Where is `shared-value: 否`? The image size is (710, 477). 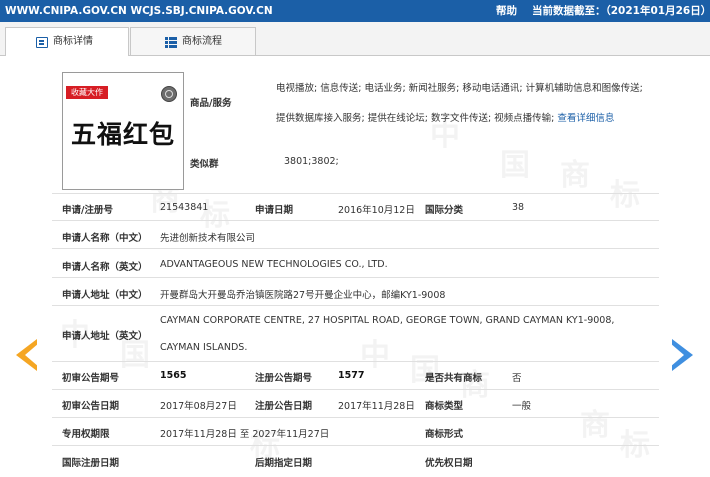
shared-value: 否 is located at coordinates (517, 378).